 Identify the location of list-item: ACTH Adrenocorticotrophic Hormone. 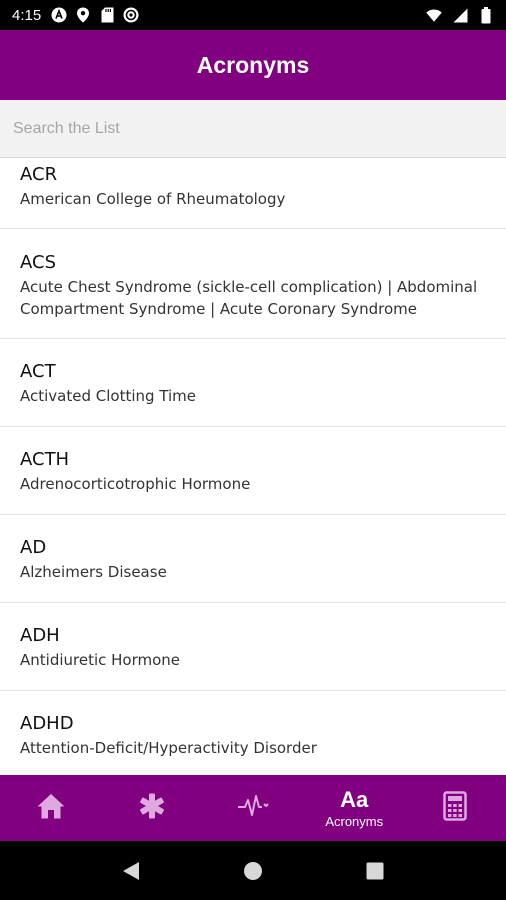
(253, 471).